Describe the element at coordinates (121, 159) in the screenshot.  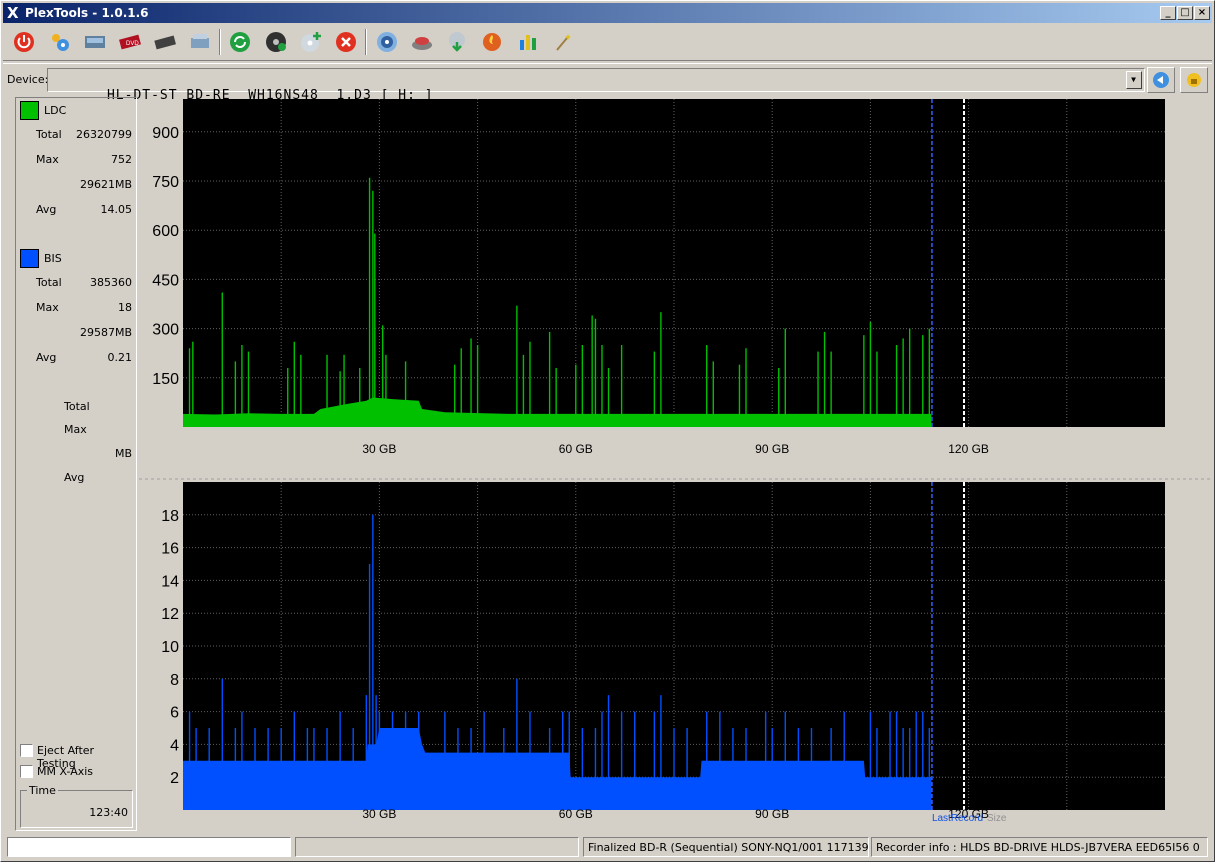
I see `ldc-max-value: 752` at that location.